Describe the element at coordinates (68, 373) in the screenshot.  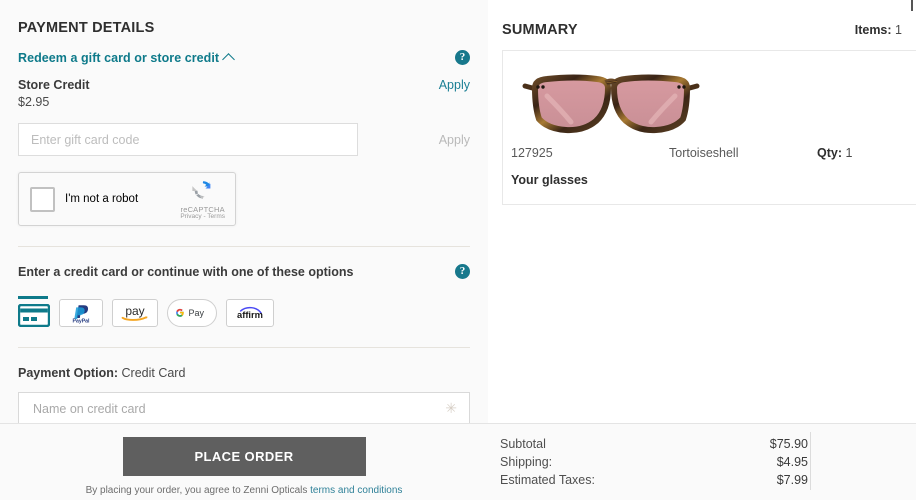
I see `payment-option-label: Payment Option:` at that location.